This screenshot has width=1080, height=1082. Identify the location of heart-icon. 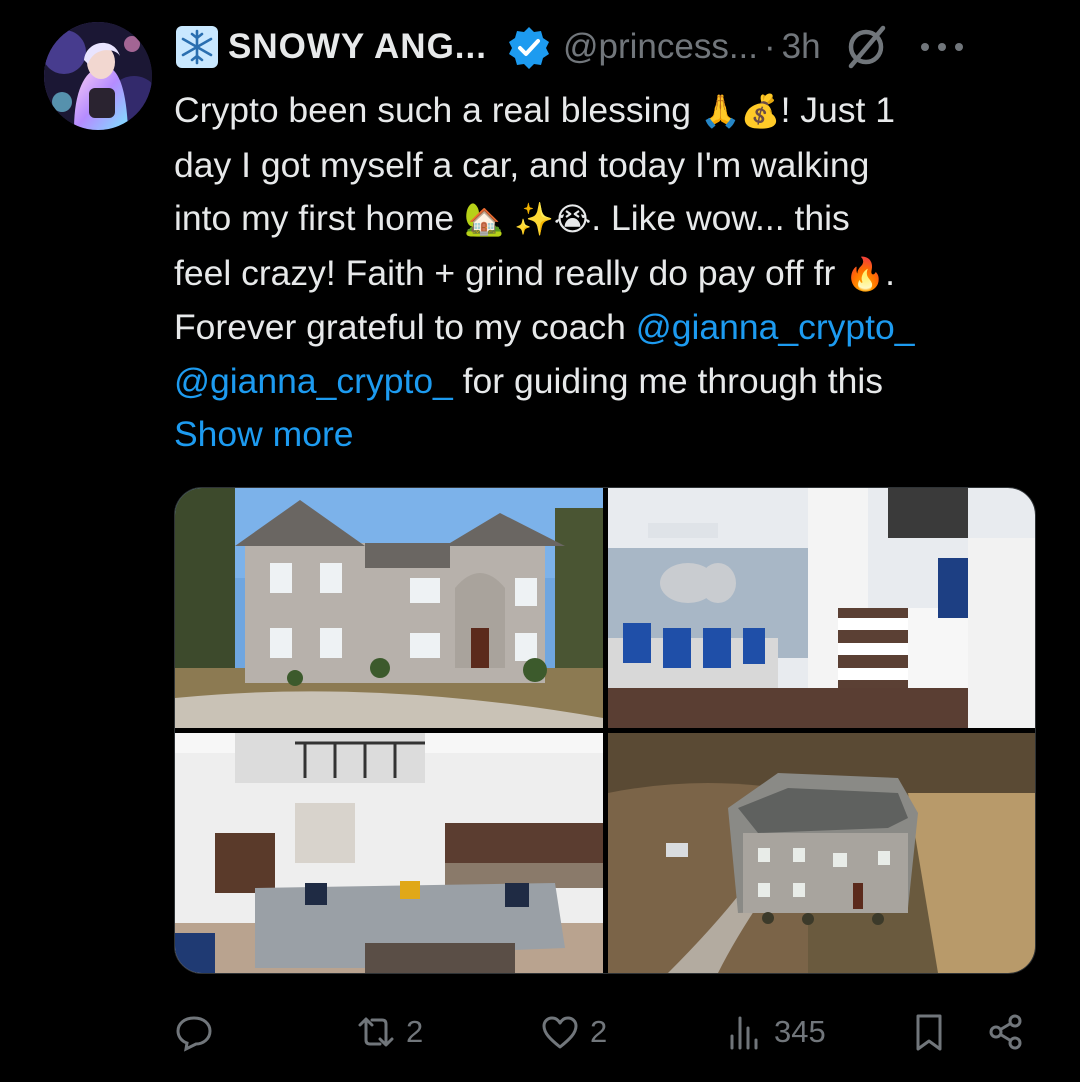
(560, 1032).